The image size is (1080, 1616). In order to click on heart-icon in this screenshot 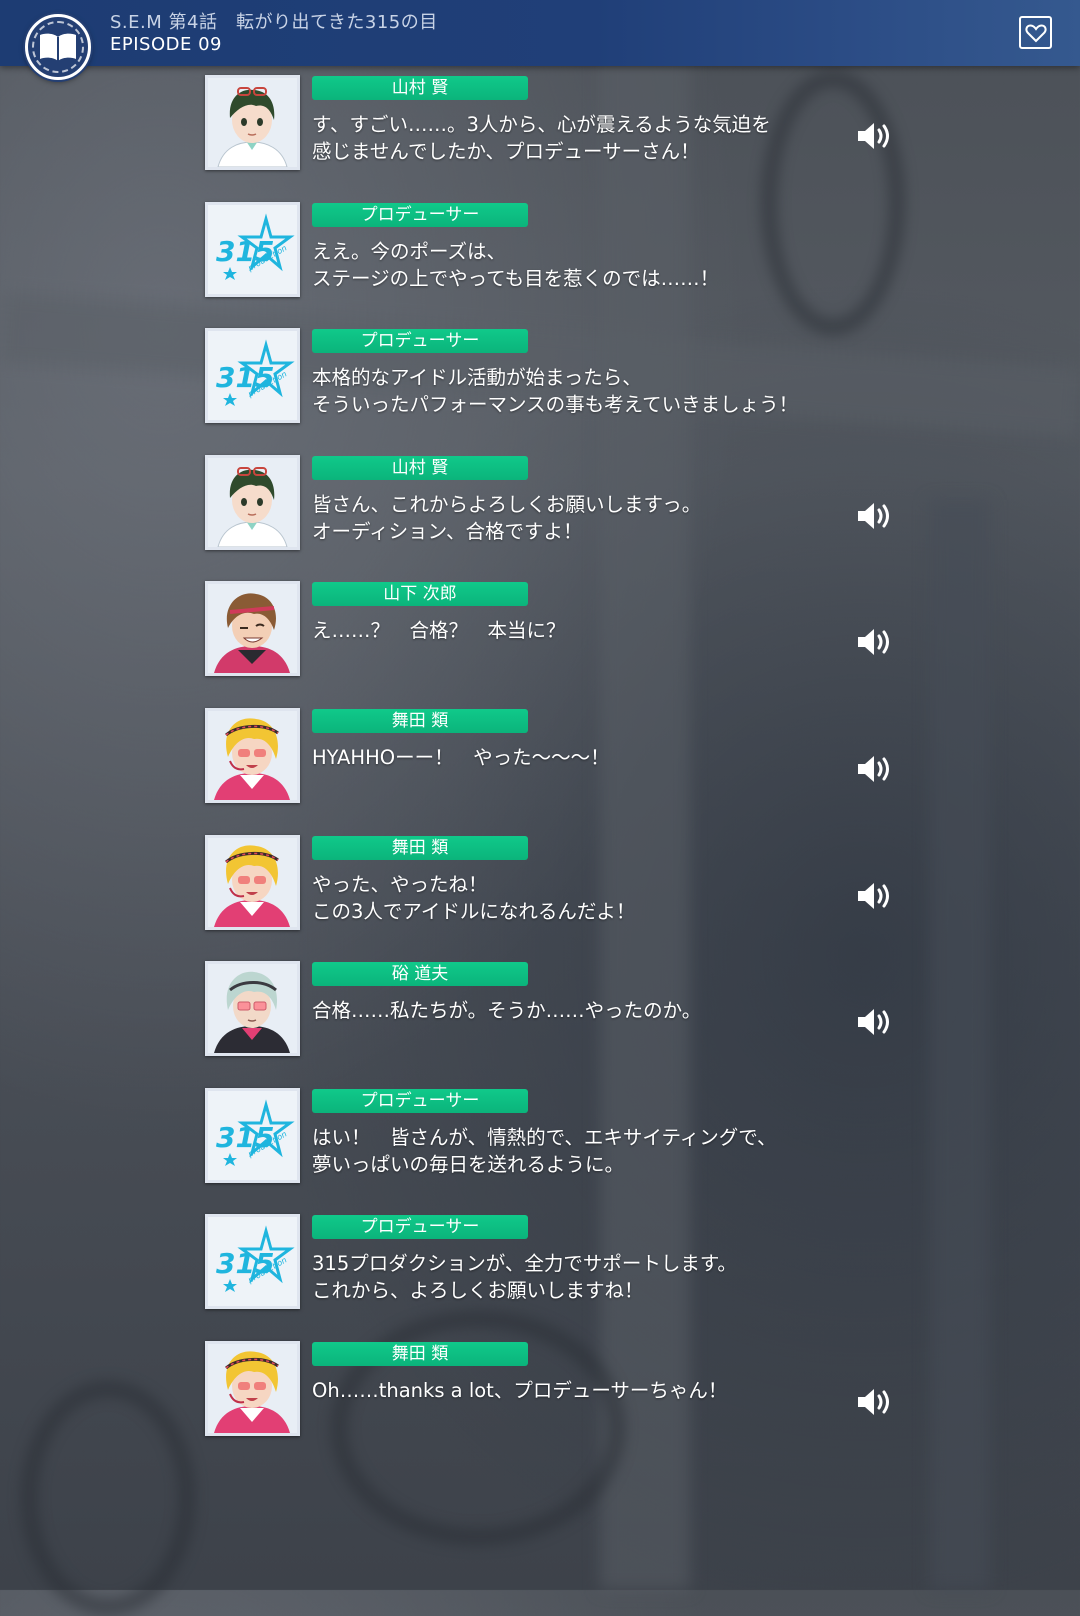, I will do `click(1035, 32)`.